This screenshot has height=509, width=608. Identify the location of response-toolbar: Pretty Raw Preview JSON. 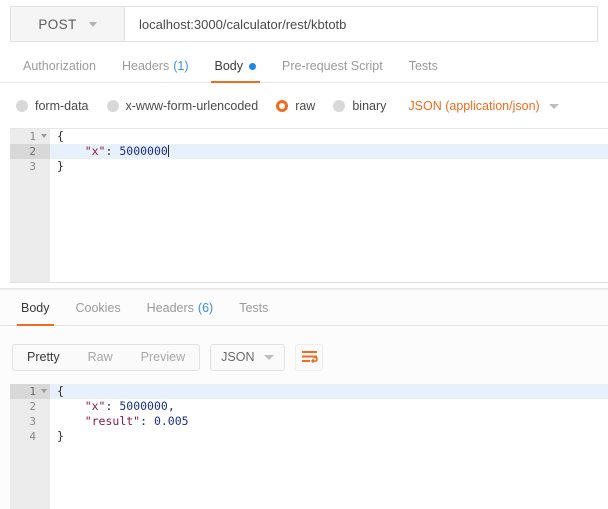
(304, 357).